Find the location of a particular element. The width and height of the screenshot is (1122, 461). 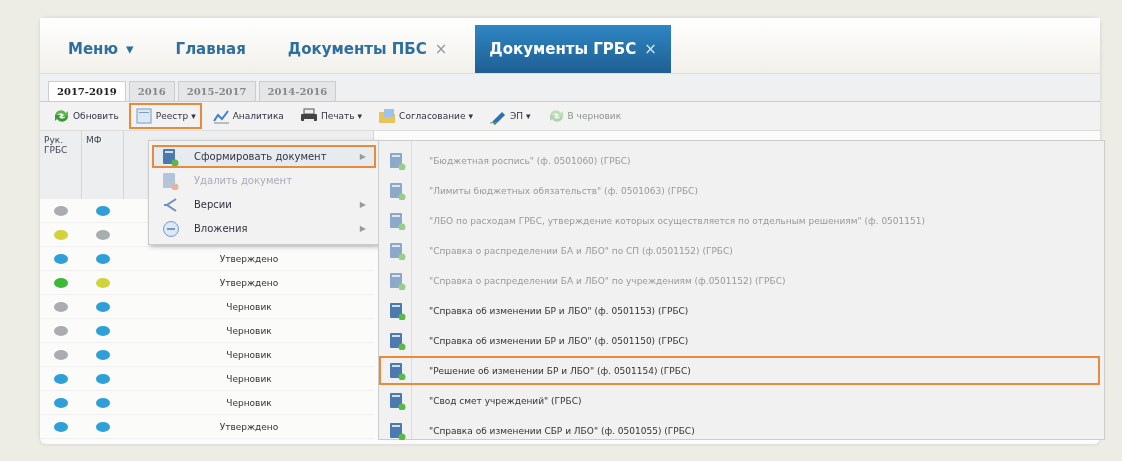

menu-item: "Справка об изменении БР и ЛБО" (ф. 0501150) (ГРБС) is located at coordinates (739, 340).